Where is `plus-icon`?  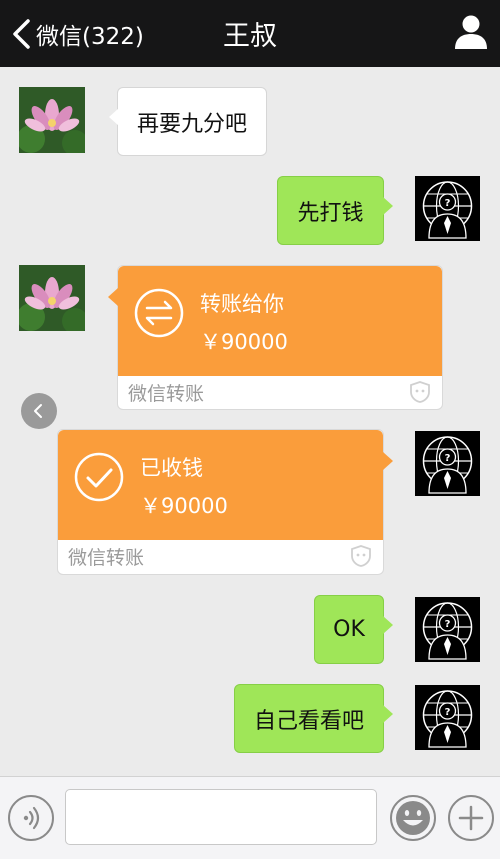 plus-icon is located at coordinates (471, 818).